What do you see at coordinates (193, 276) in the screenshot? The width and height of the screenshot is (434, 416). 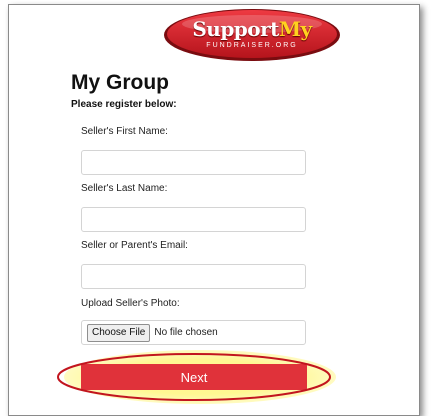 I see `email-field` at bounding box center [193, 276].